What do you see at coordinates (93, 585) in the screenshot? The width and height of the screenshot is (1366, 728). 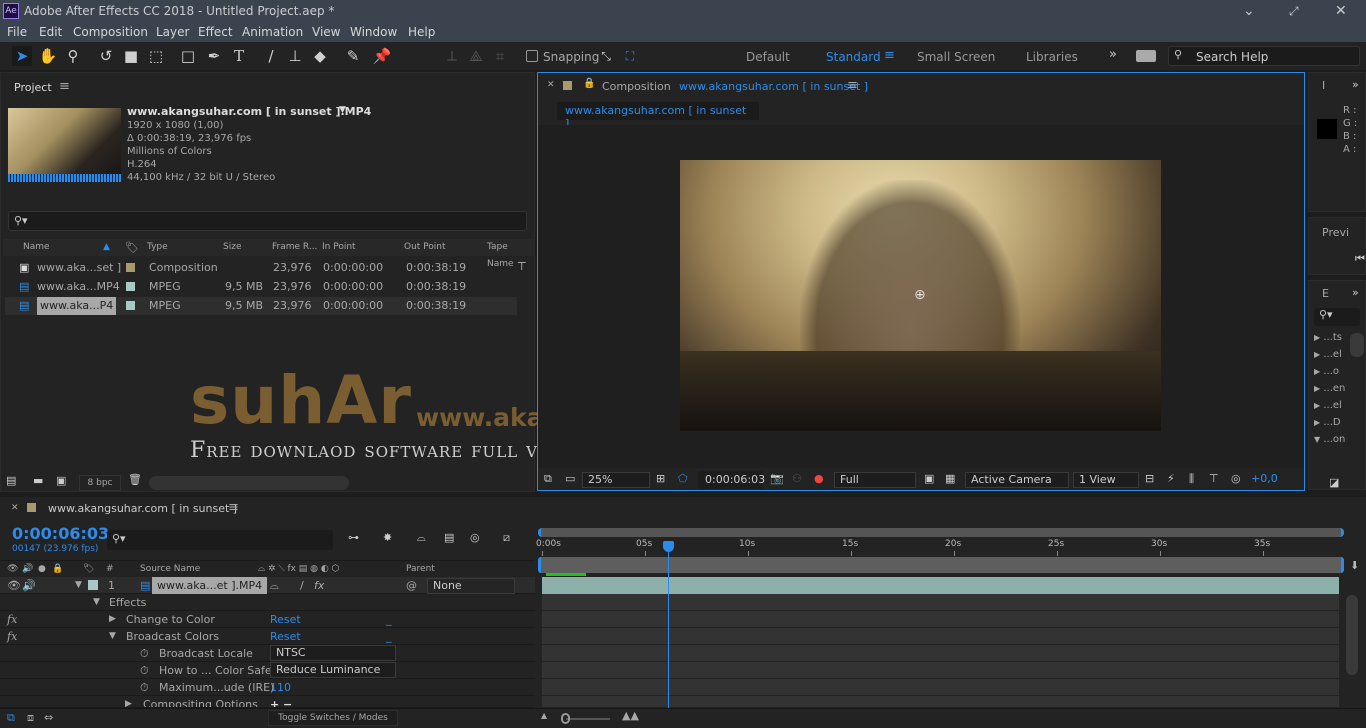 I see `layer-label-color` at bounding box center [93, 585].